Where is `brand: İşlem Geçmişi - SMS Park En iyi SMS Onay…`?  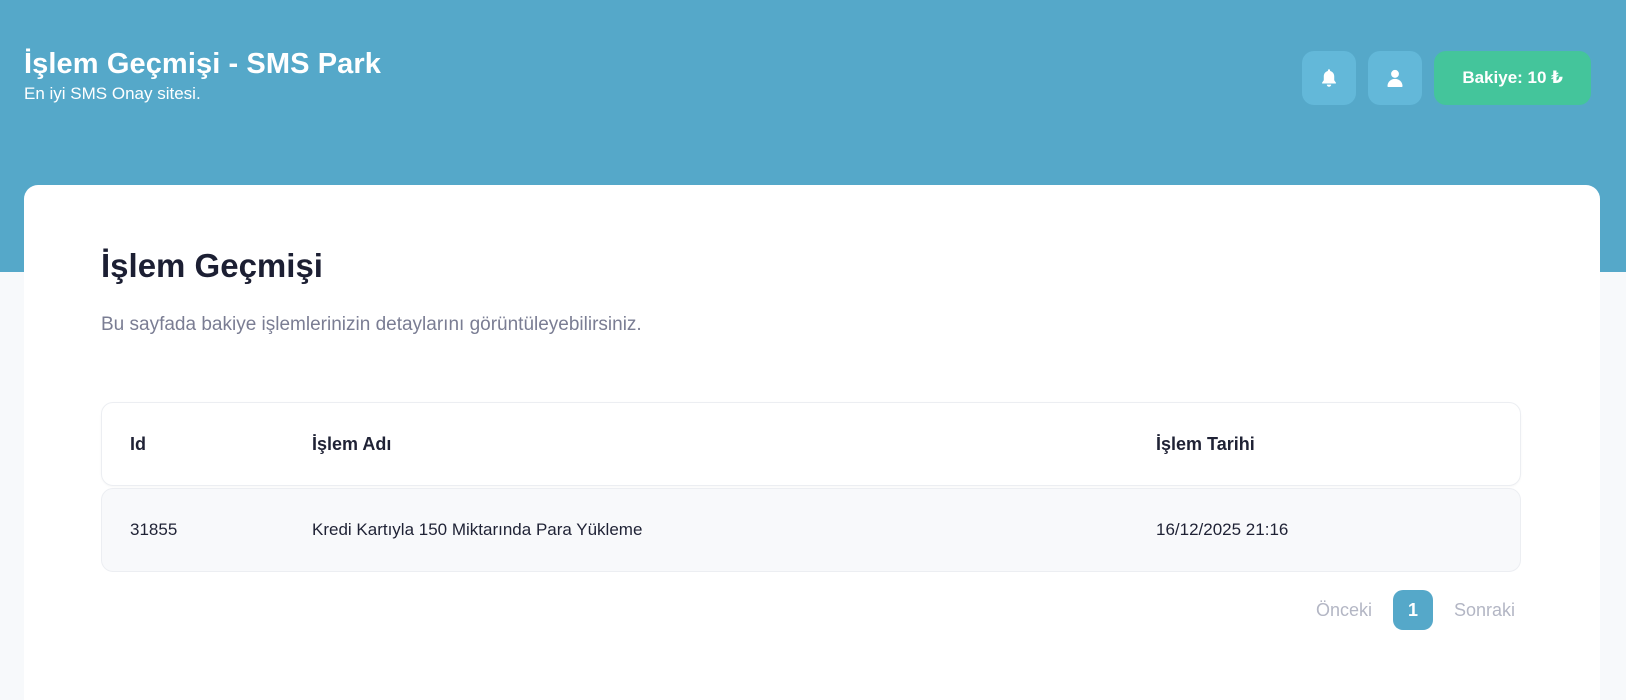 brand: İşlem Geçmişi - SMS Park En iyi SMS Onay… is located at coordinates (202, 75).